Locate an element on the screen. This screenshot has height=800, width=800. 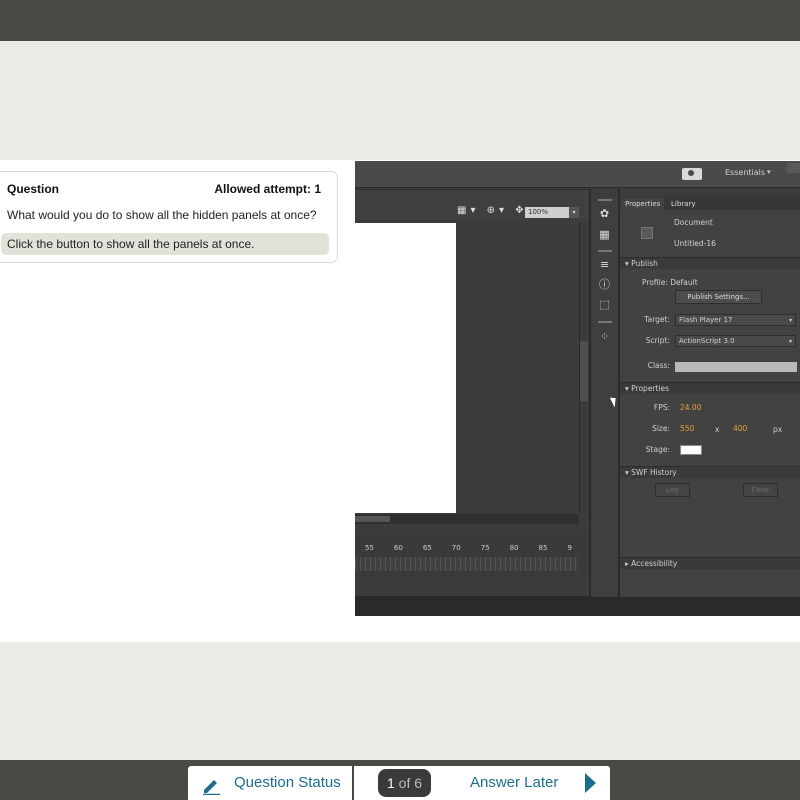
page-total: of 6 is located at coordinates (410, 783).